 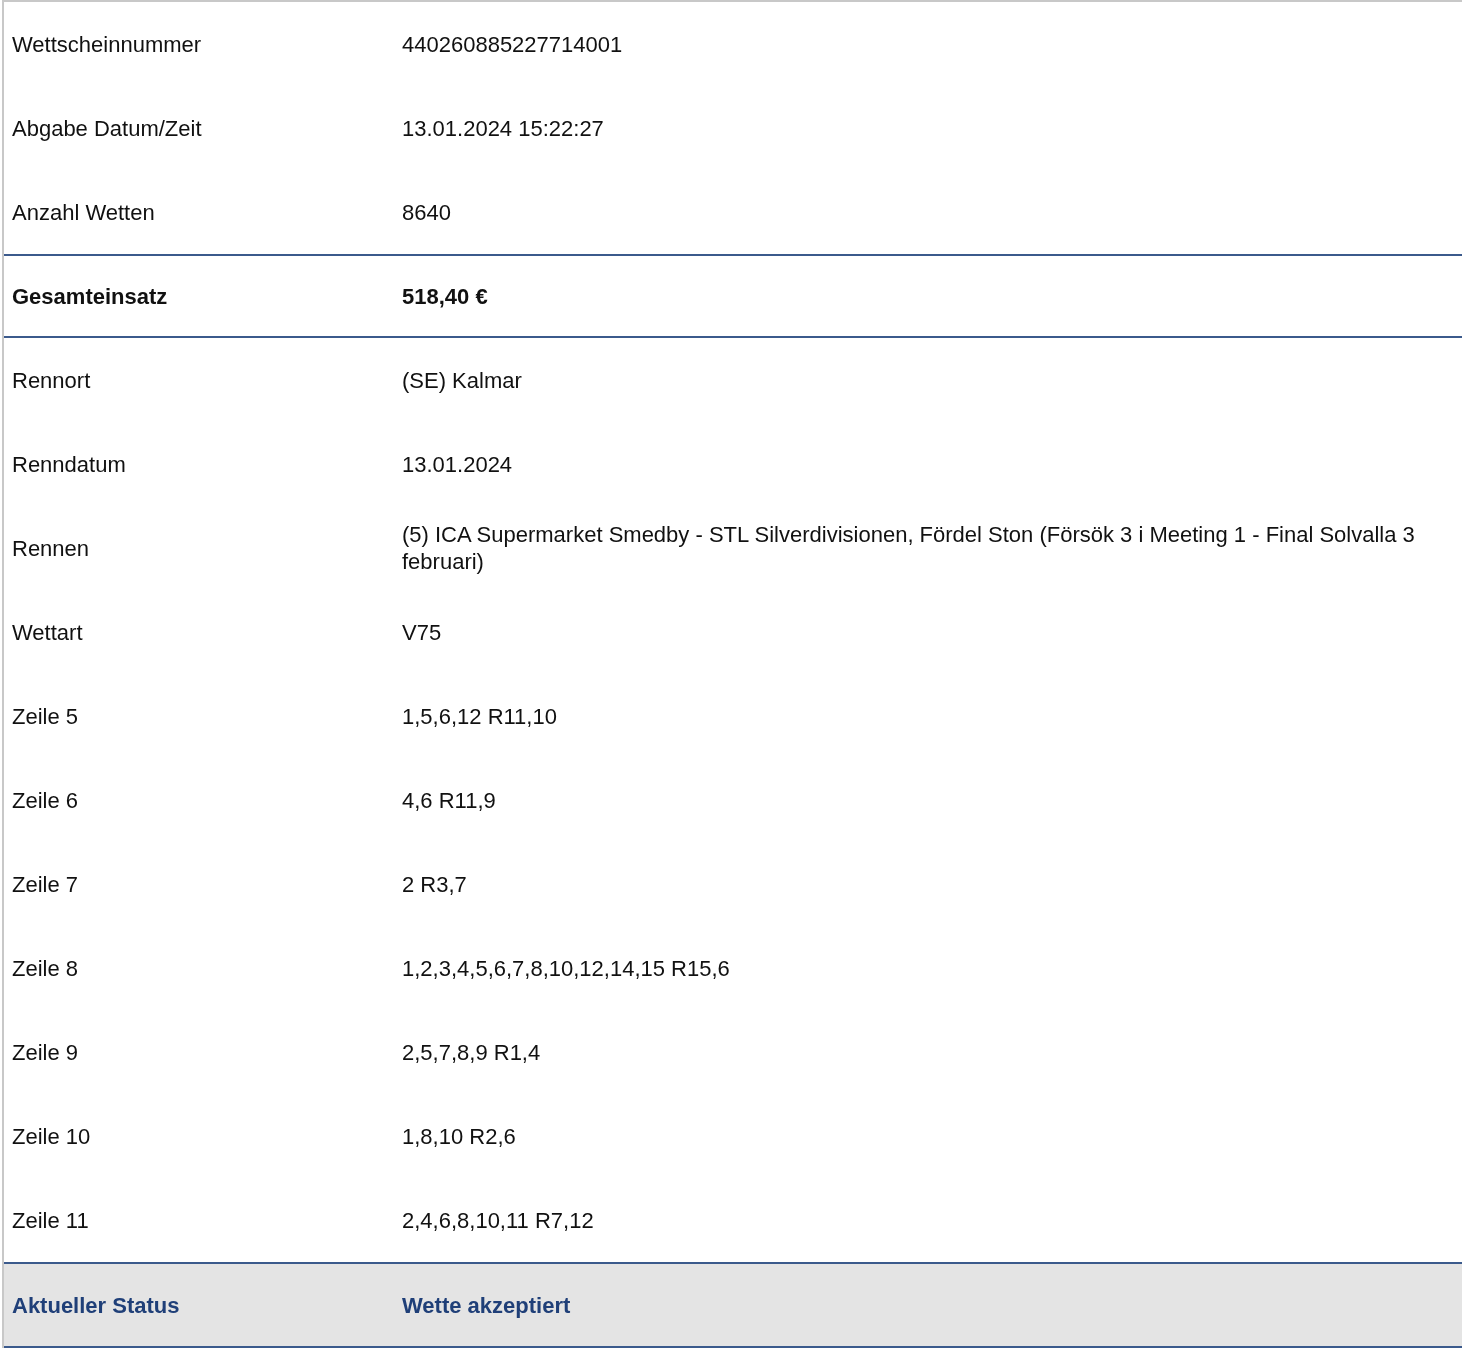 What do you see at coordinates (51, 548) in the screenshot?
I see `field-label: Rennen` at bounding box center [51, 548].